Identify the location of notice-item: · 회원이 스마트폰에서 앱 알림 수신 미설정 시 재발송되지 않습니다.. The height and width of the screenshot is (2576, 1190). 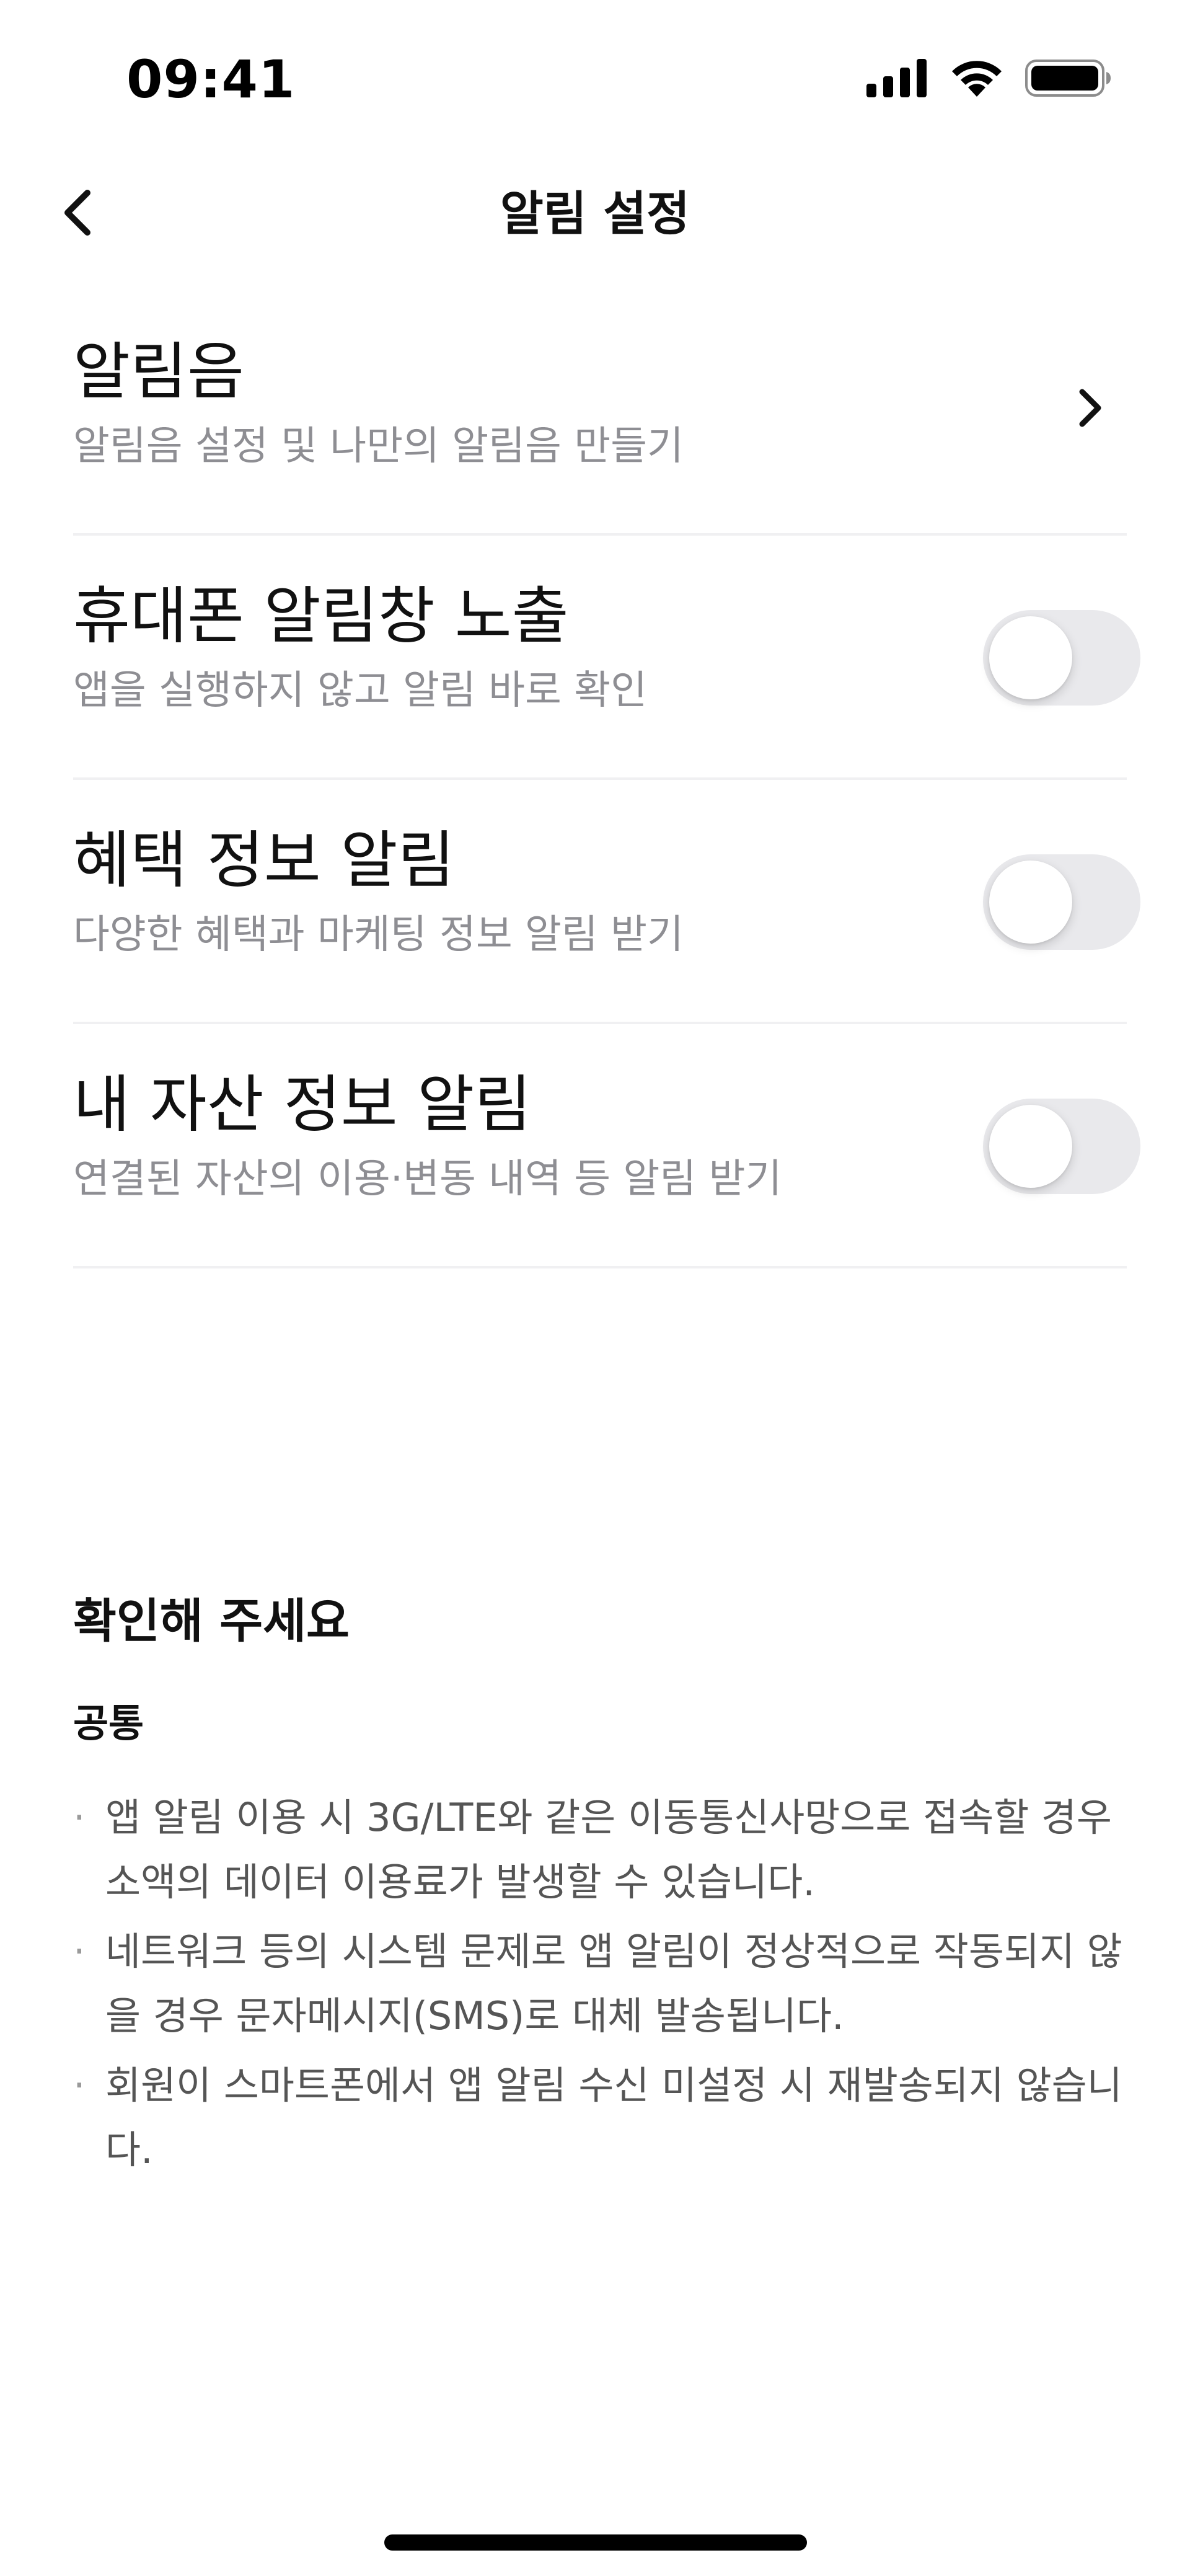
(600, 2117).